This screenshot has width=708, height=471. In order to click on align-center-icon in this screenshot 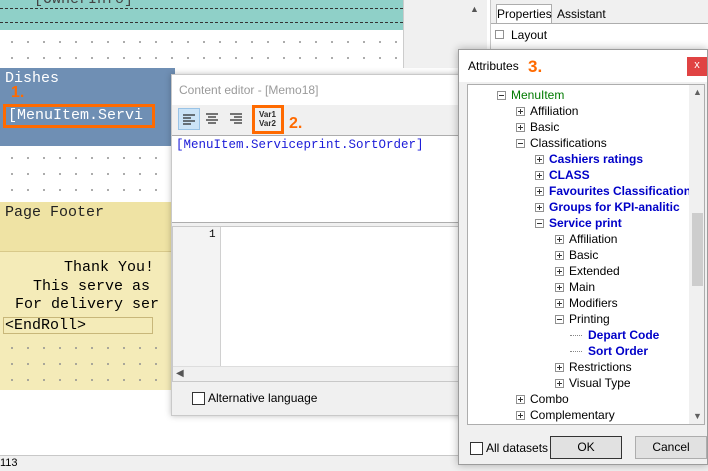, I will do `click(212, 118)`.